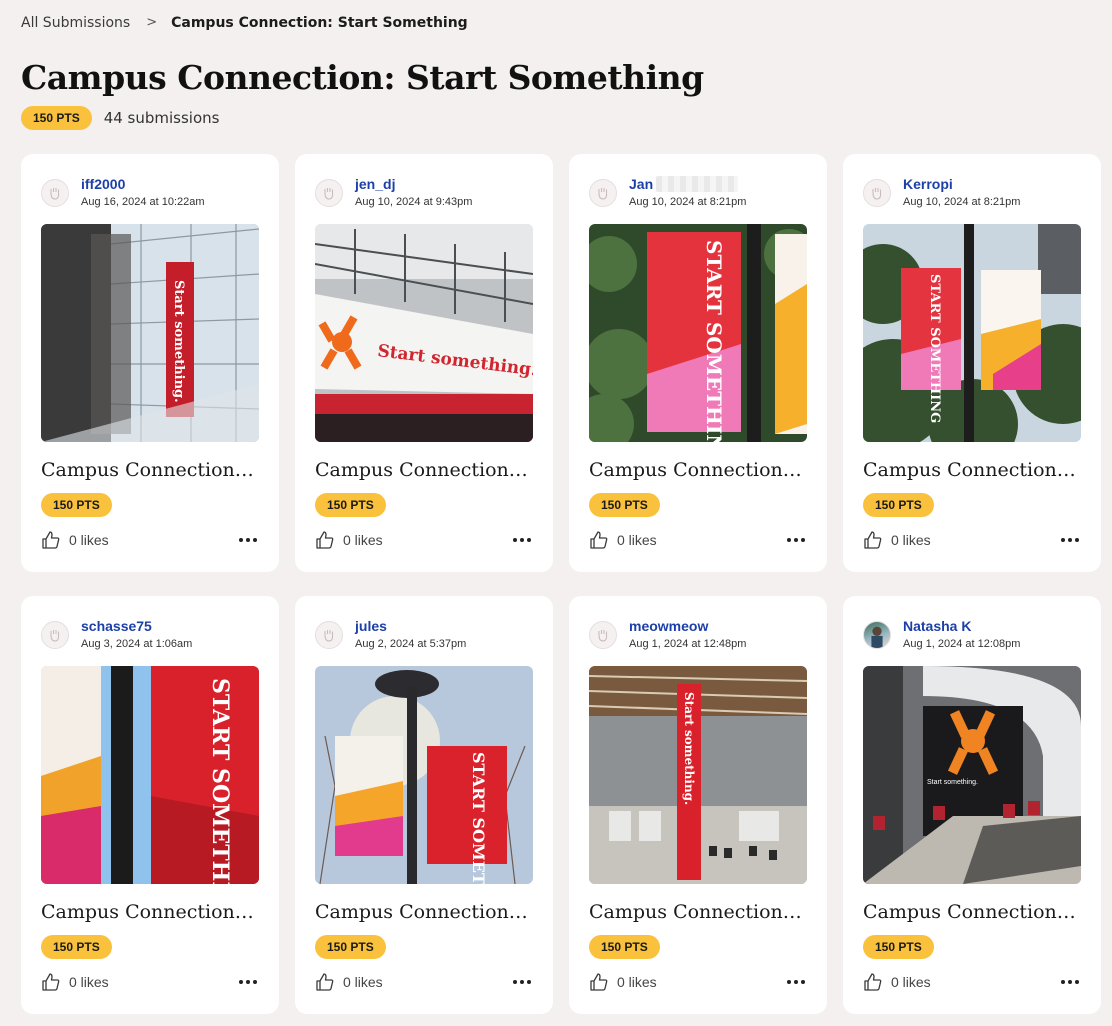 The image size is (1112, 1026). I want to click on submission-date: Aug 1, 2024 at 12:08pm, so click(962, 644).